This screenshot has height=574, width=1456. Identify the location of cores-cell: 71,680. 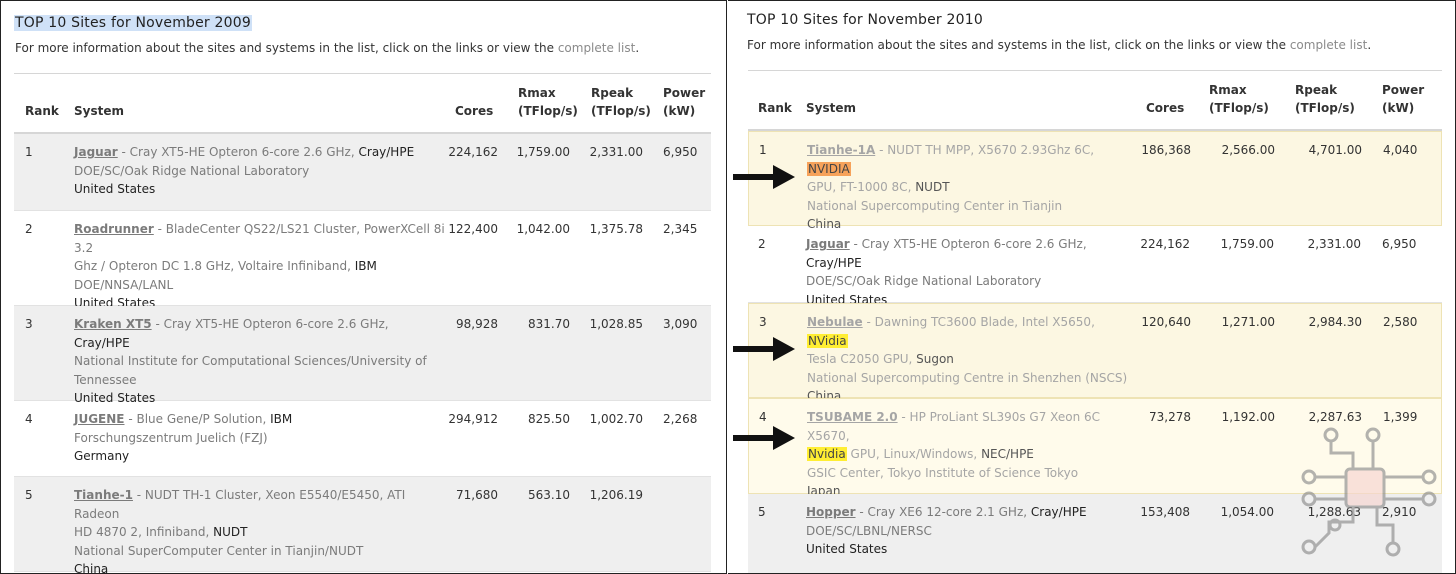
(477, 495).